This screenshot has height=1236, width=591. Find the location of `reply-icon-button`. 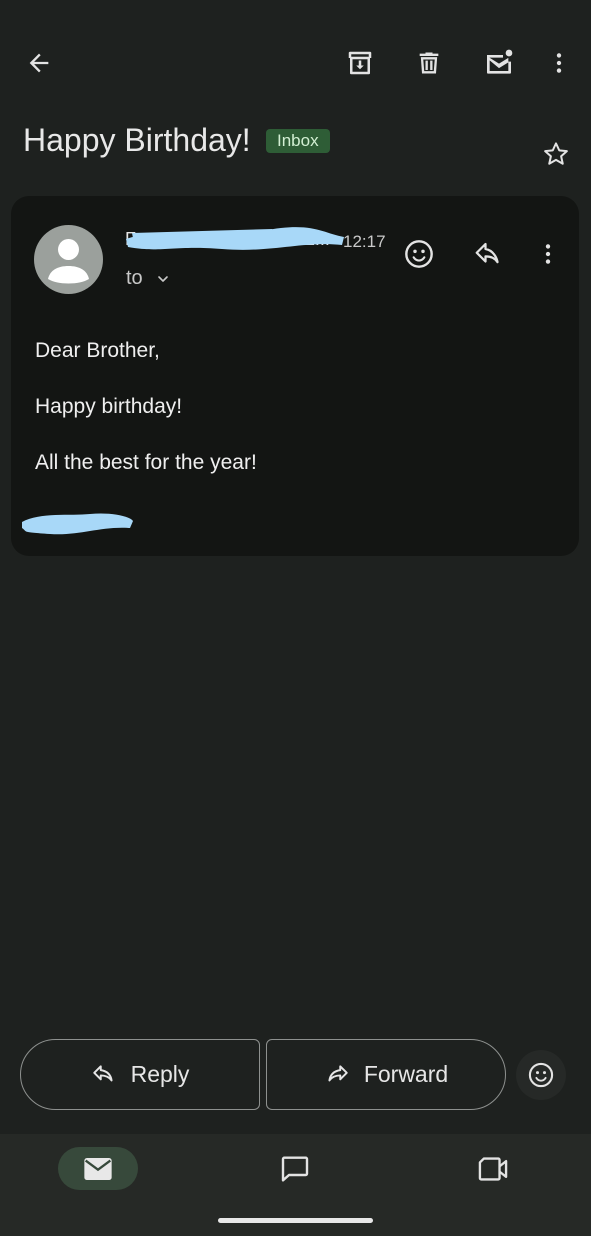

reply-icon-button is located at coordinates (488, 254).